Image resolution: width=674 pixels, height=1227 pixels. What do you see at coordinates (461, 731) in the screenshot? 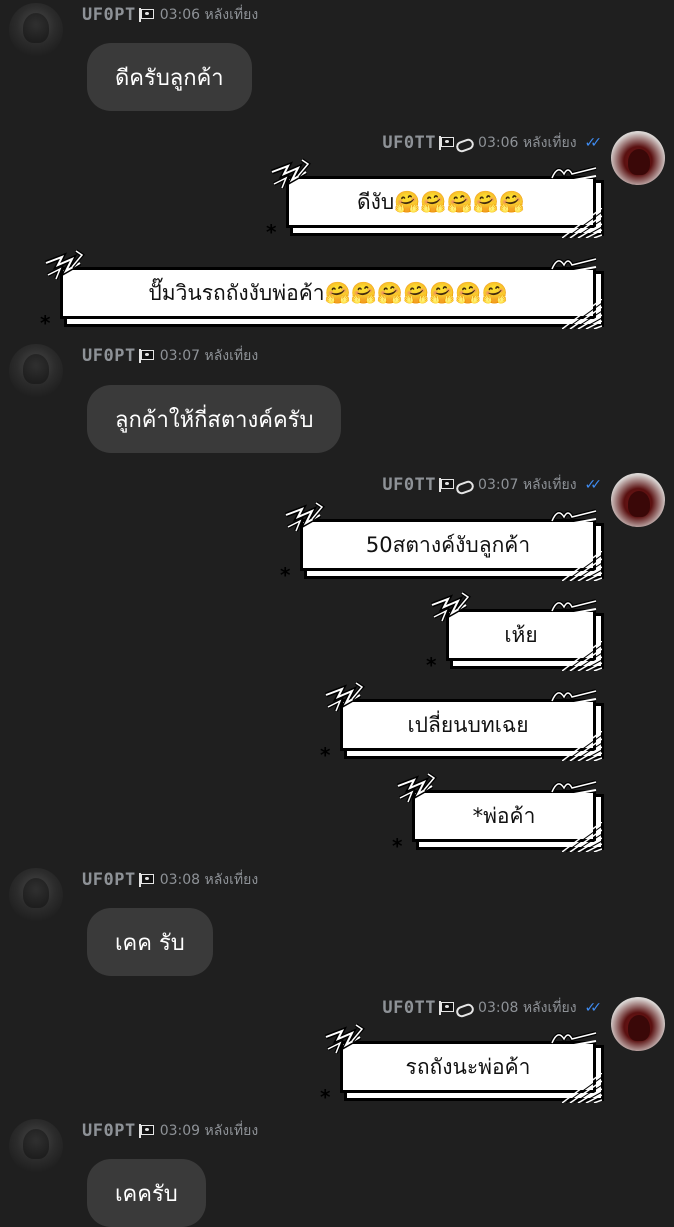
I see `message-bubble: เปลี่ยนบทเฉย *` at bounding box center [461, 731].